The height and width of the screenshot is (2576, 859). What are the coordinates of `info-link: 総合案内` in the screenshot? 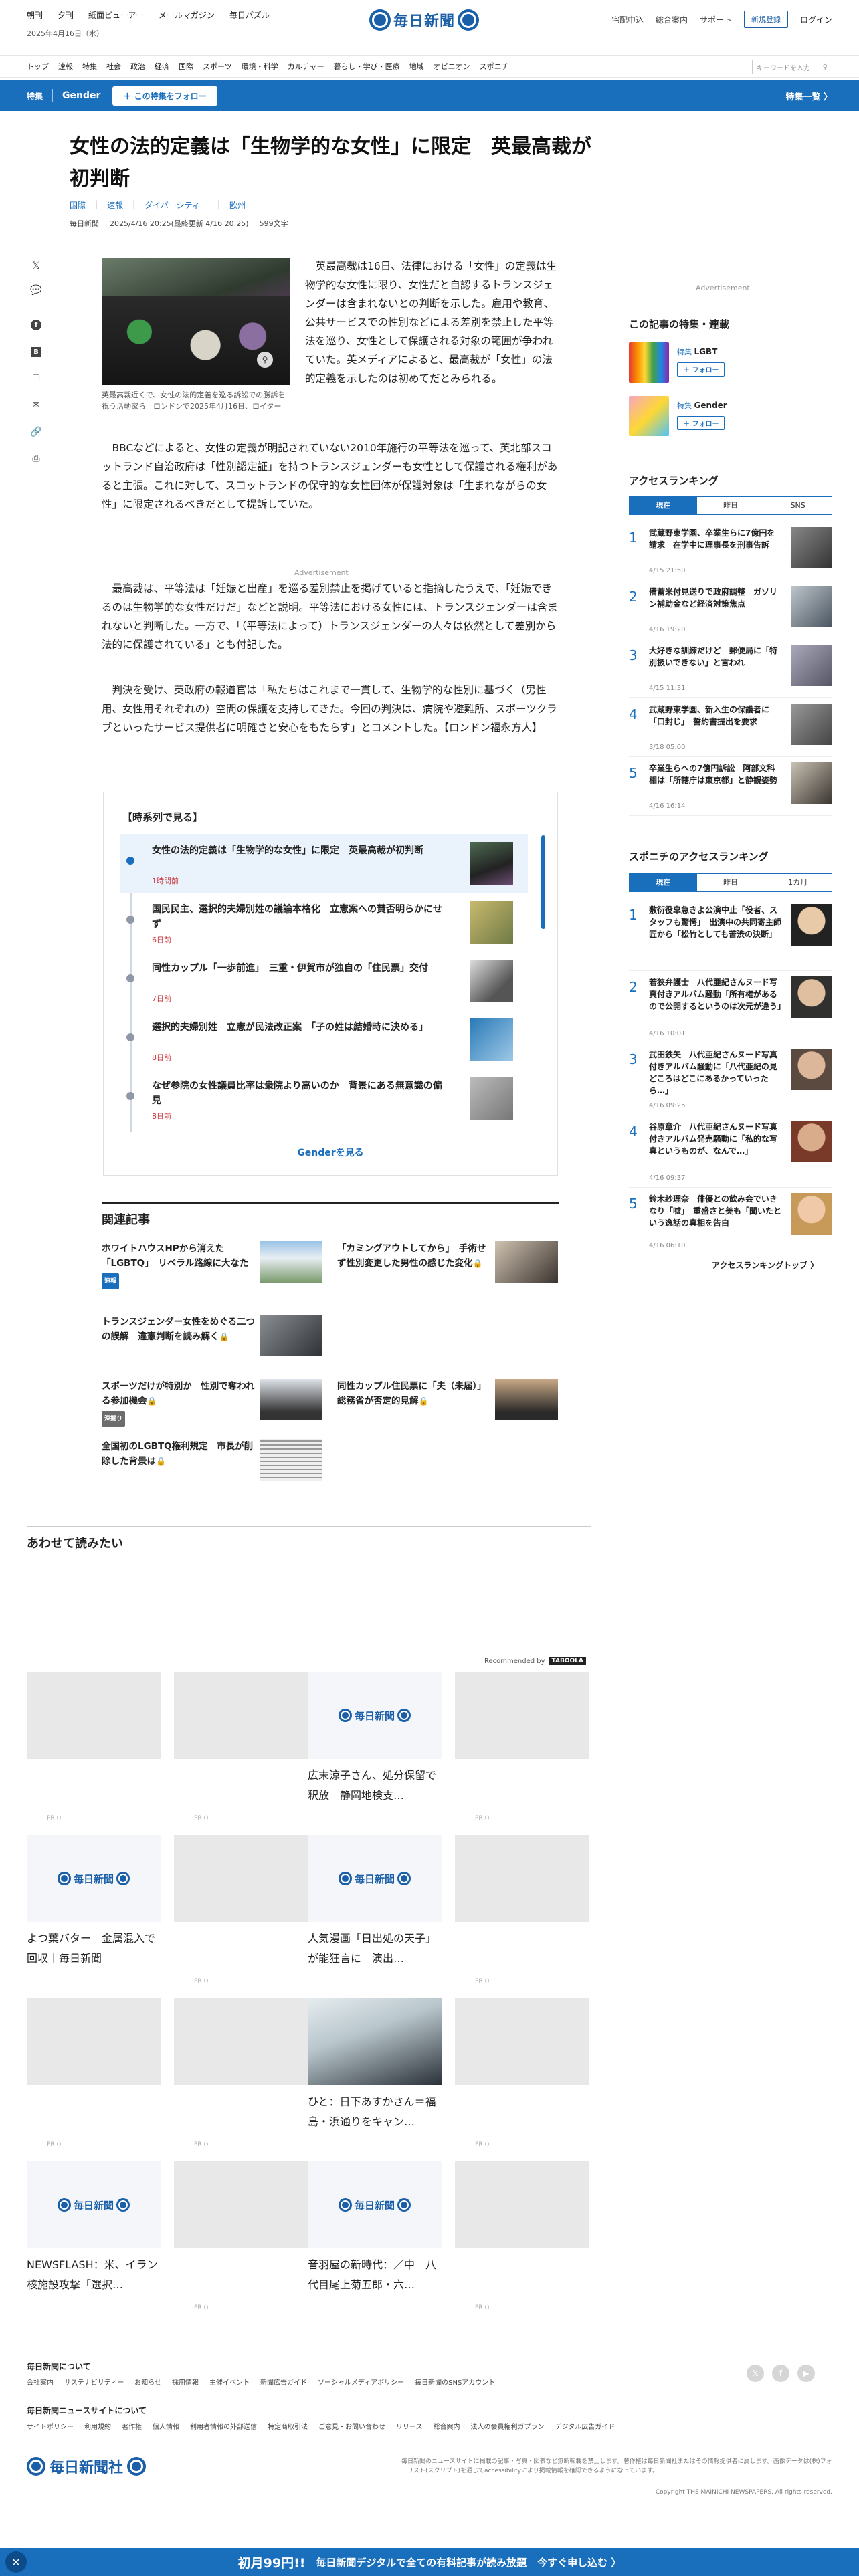 It's located at (672, 19).